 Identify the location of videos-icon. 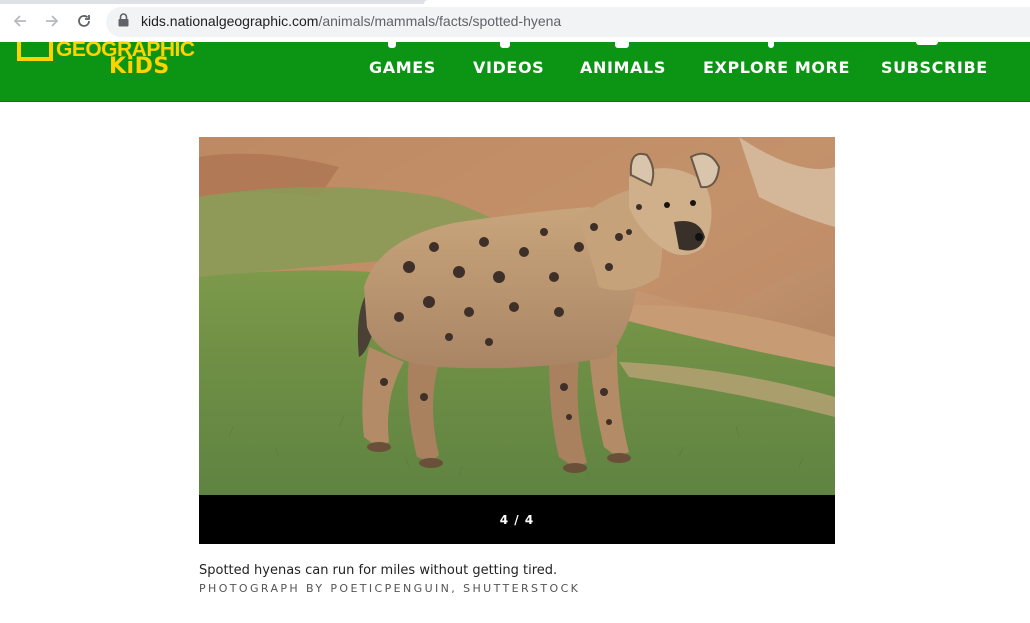
(505, 45).